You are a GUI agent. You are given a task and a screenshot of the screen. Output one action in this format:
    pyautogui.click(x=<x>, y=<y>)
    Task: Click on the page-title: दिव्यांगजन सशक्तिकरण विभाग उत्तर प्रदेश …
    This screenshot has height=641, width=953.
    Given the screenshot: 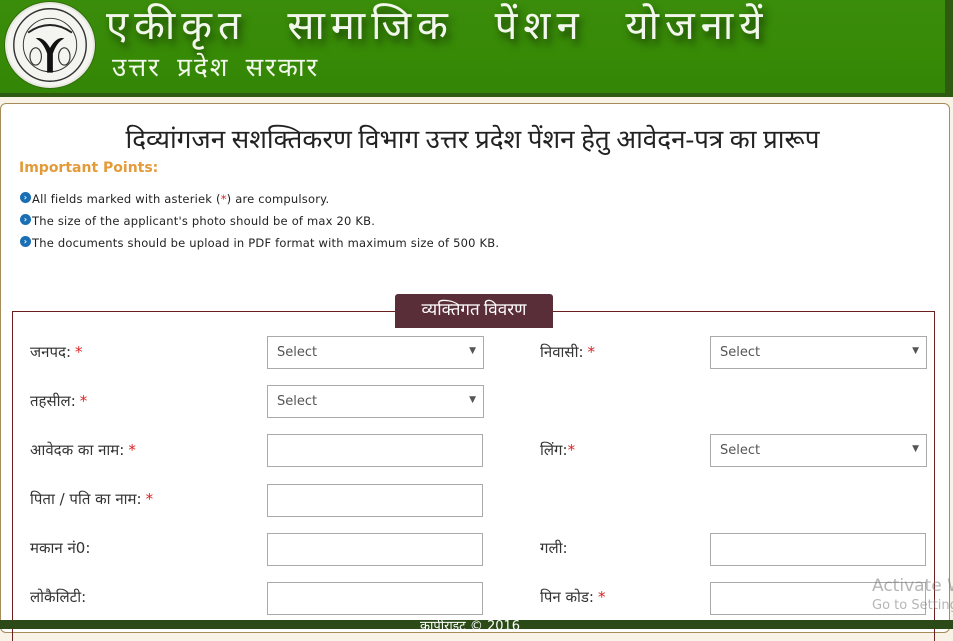 What is the action you would take?
    pyautogui.click(x=472, y=139)
    